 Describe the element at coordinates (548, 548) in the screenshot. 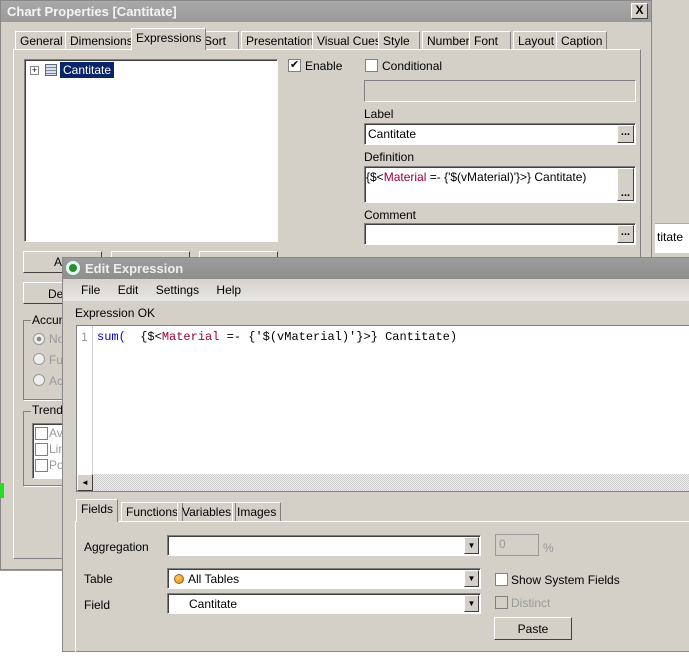

I see `percent-sign: %` at that location.